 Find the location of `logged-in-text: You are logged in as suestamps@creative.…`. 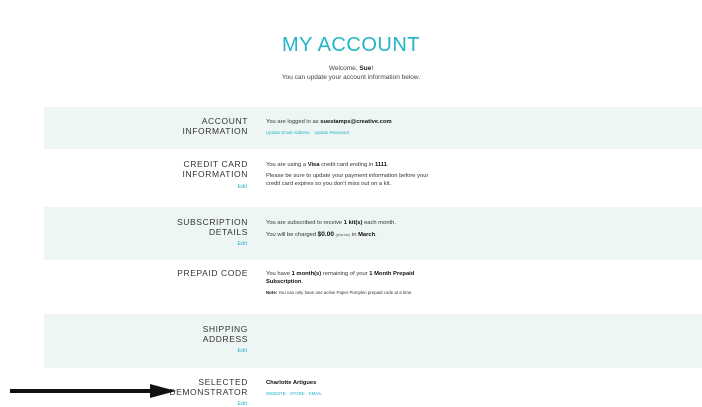

logged-in-text: You are logged in as suestamps@creative.… is located at coordinates (329, 122).